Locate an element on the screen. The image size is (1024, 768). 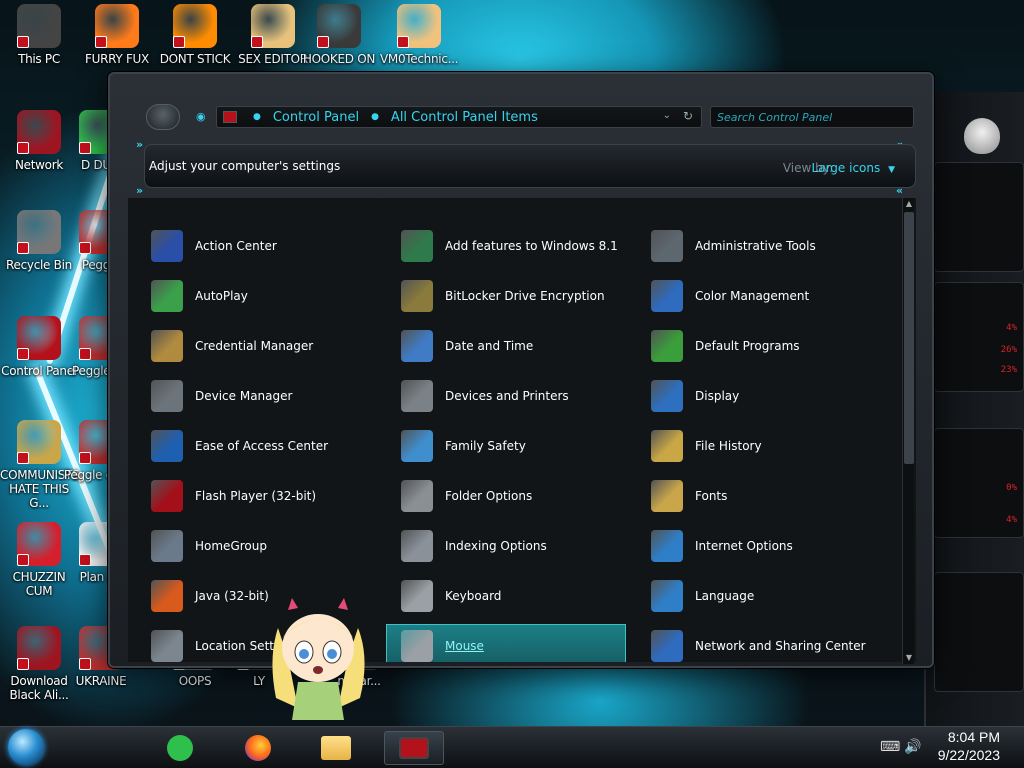
control-panel-item: Flash Player (32-bit) is located at coordinates (256, 496).